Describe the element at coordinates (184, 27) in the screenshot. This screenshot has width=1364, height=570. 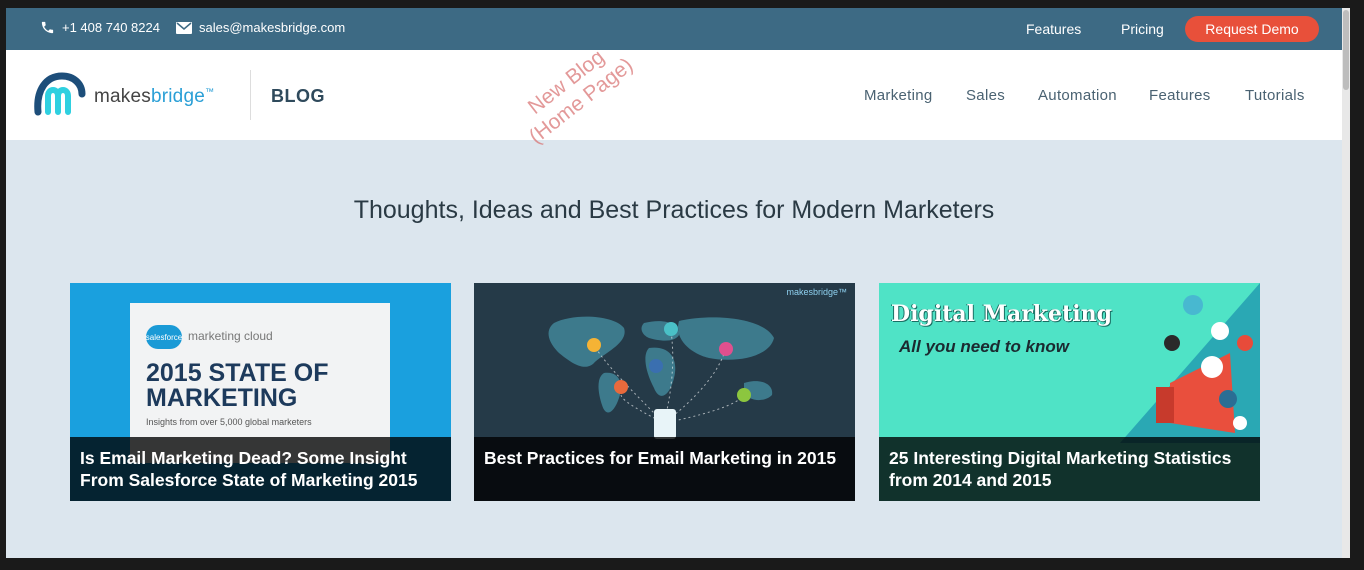
I see `email-icon` at that location.